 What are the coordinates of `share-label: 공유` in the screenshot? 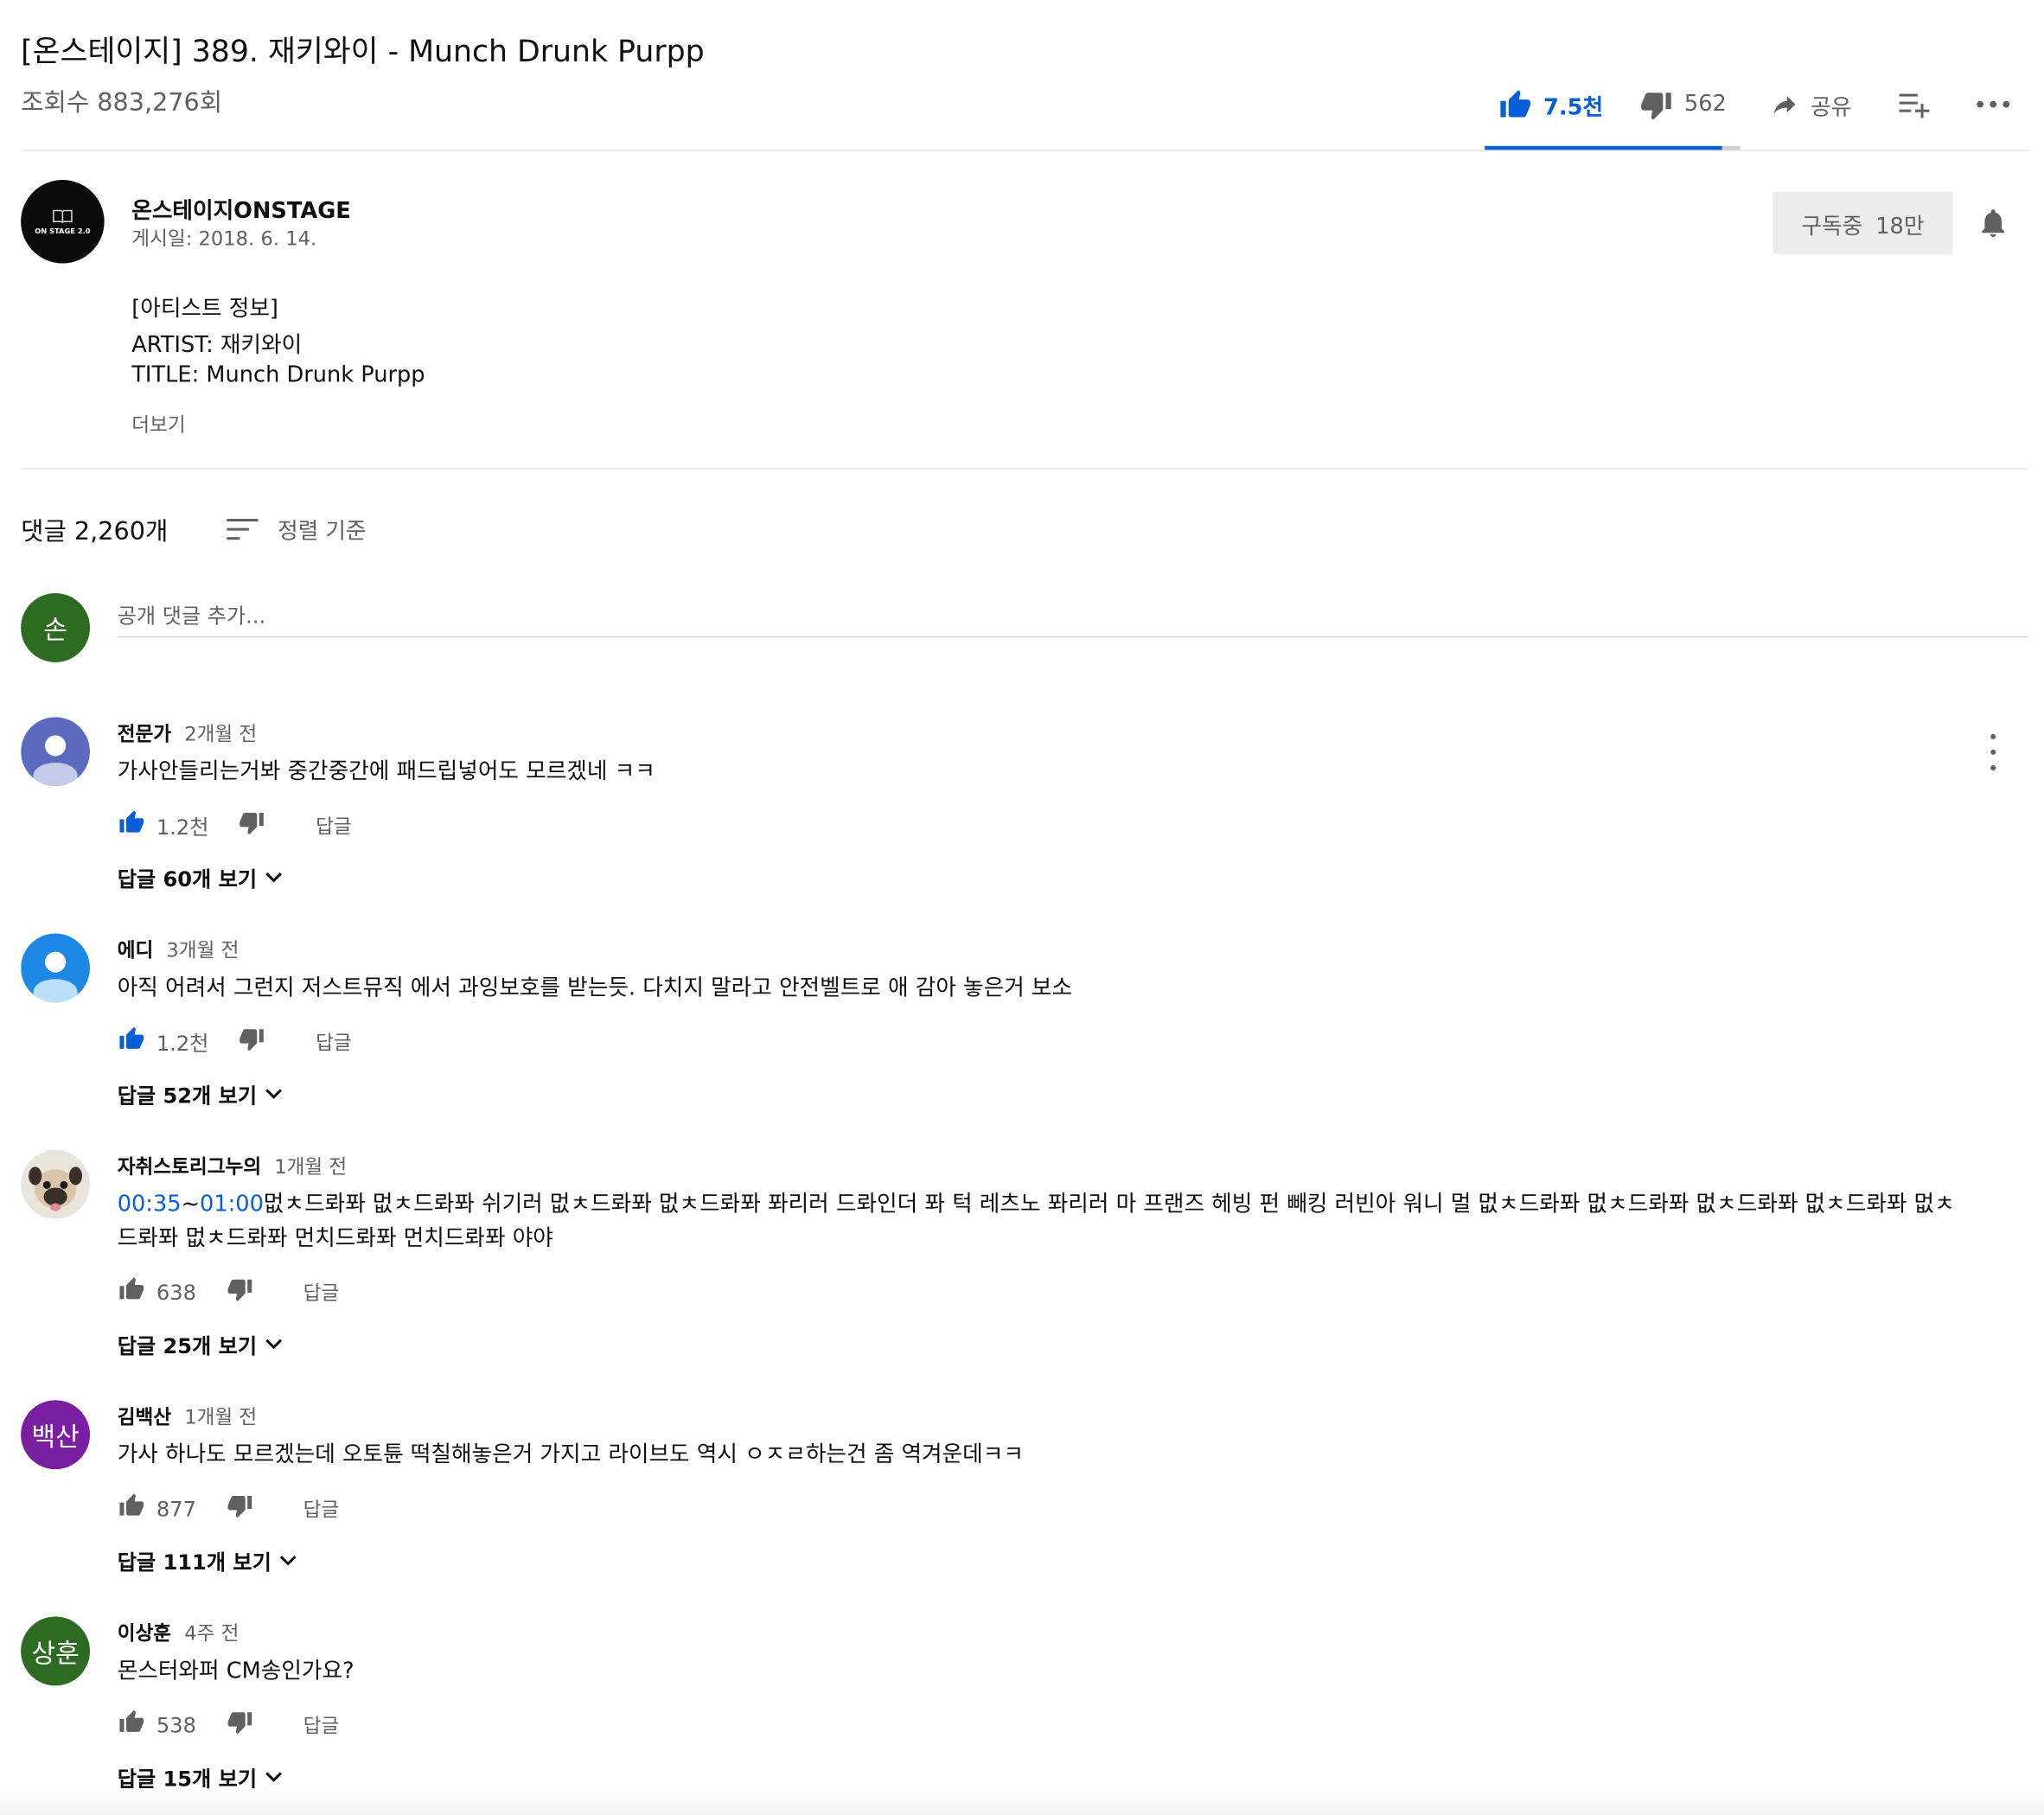 It's located at (1831, 107).